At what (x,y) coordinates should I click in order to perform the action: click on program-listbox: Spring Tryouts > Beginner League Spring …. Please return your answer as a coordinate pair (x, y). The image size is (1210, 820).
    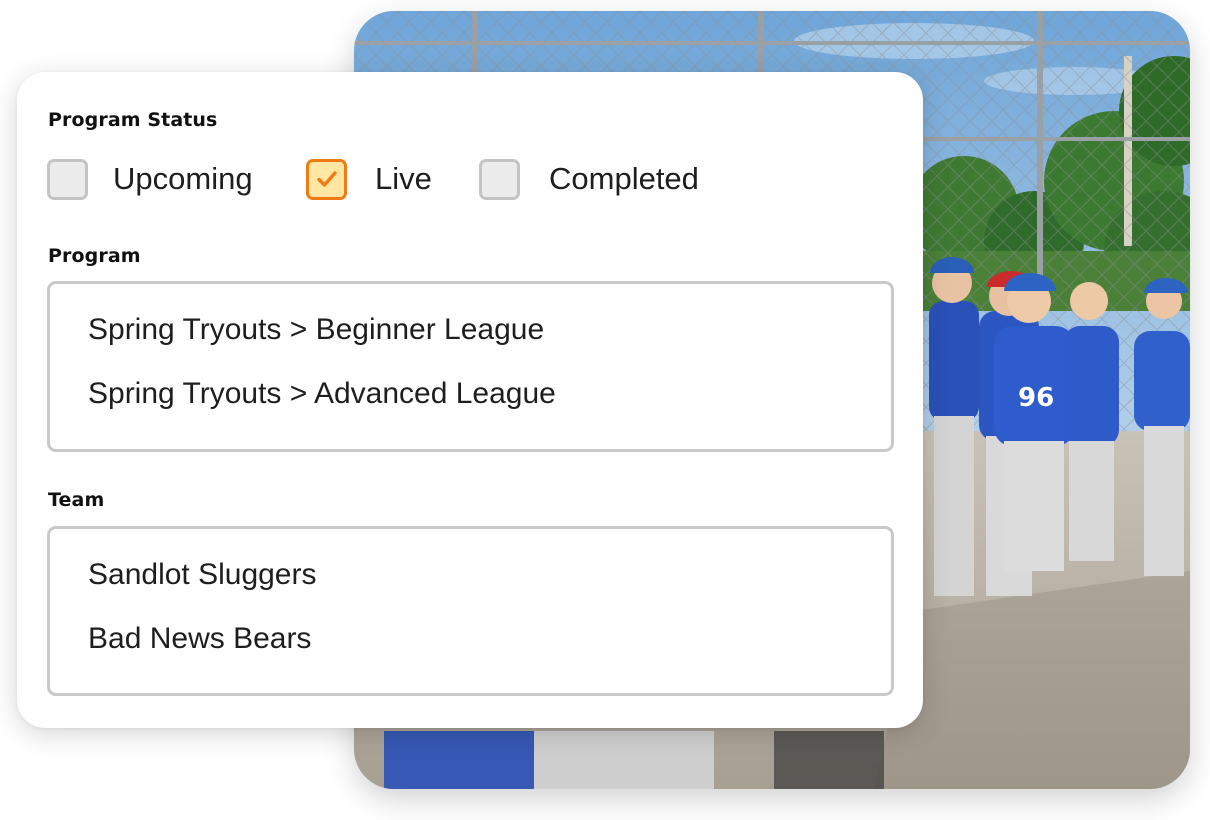
    Looking at the image, I should click on (470, 366).